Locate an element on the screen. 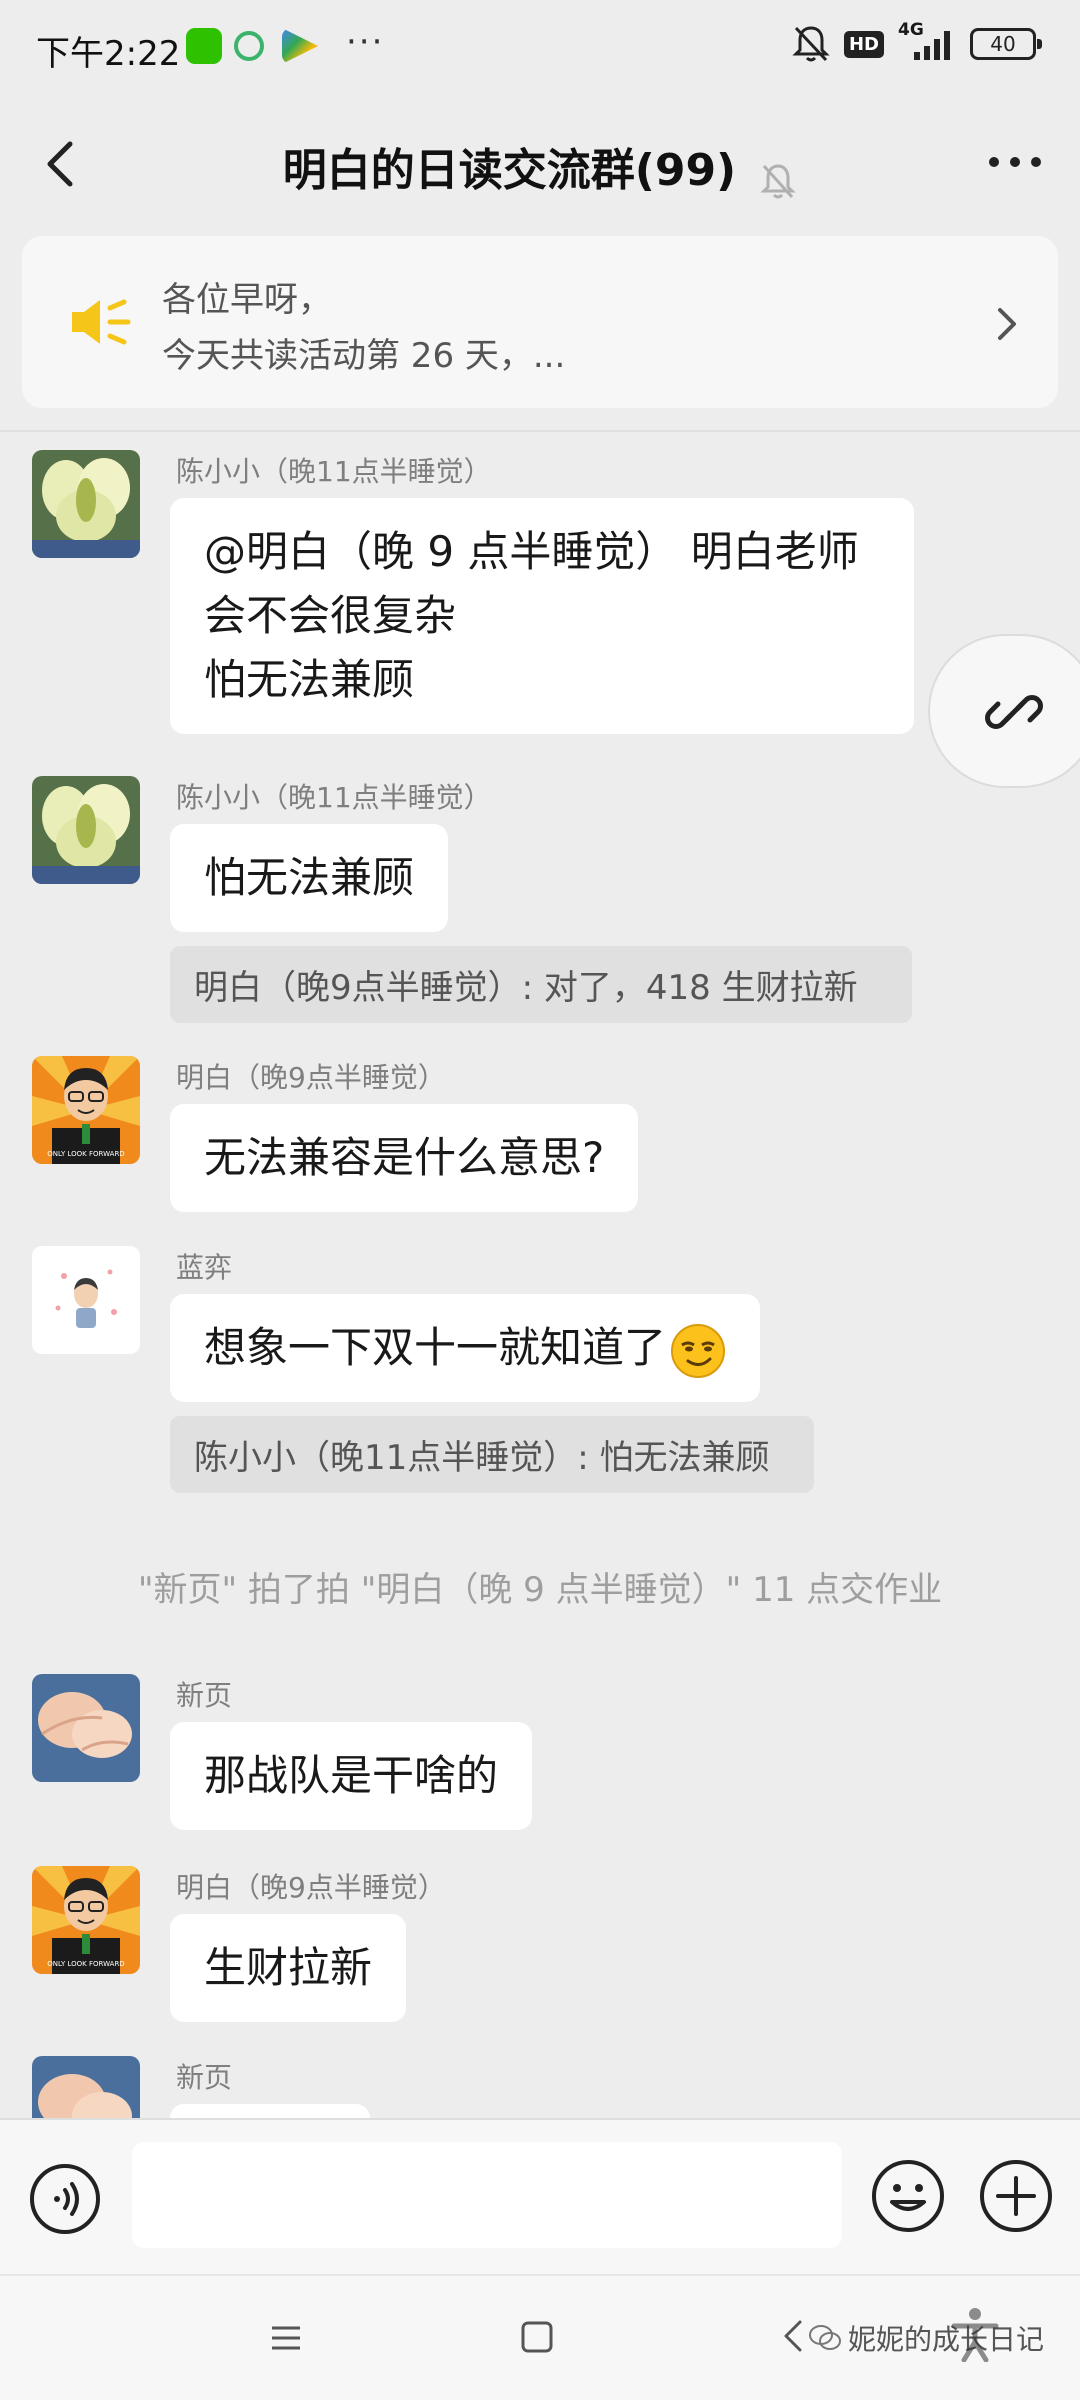 The height and width of the screenshot is (2400, 1080). message-bubble: 无法兼容是什么意思? is located at coordinates (404, 1158).